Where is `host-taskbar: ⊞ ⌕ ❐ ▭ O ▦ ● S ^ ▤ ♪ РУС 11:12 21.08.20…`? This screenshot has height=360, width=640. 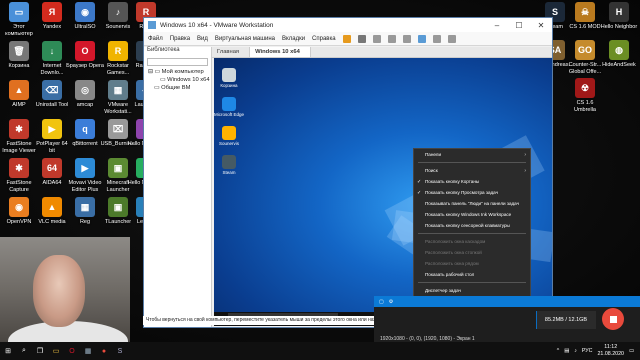
host-taskbar: ⊞ ⌕ ❐ ▭ O ▦ ● S ^ ▤ ♪ РУС 11:12 21.08.20… is located at coordinates (320, 351).